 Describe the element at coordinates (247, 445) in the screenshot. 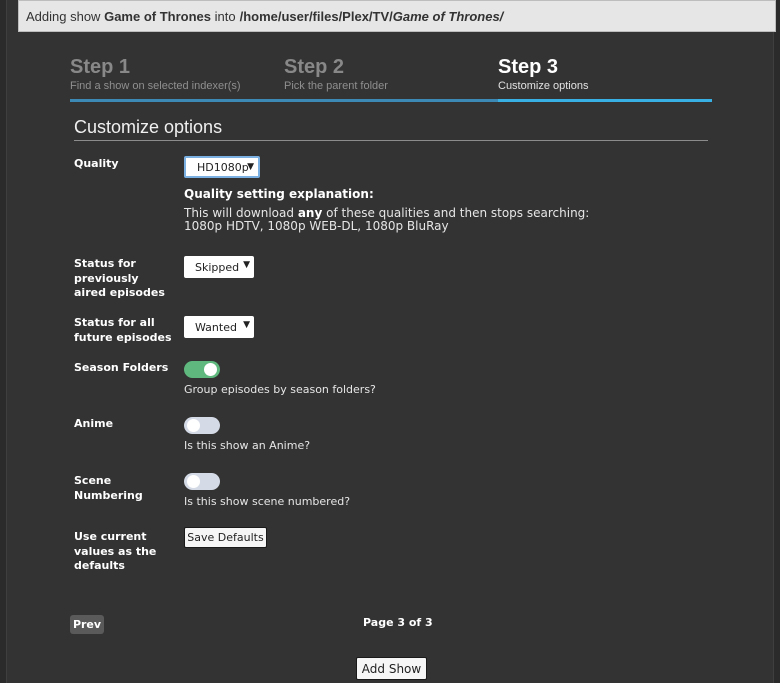

I see `anime-helper: Is this show an Anime?` at that location.